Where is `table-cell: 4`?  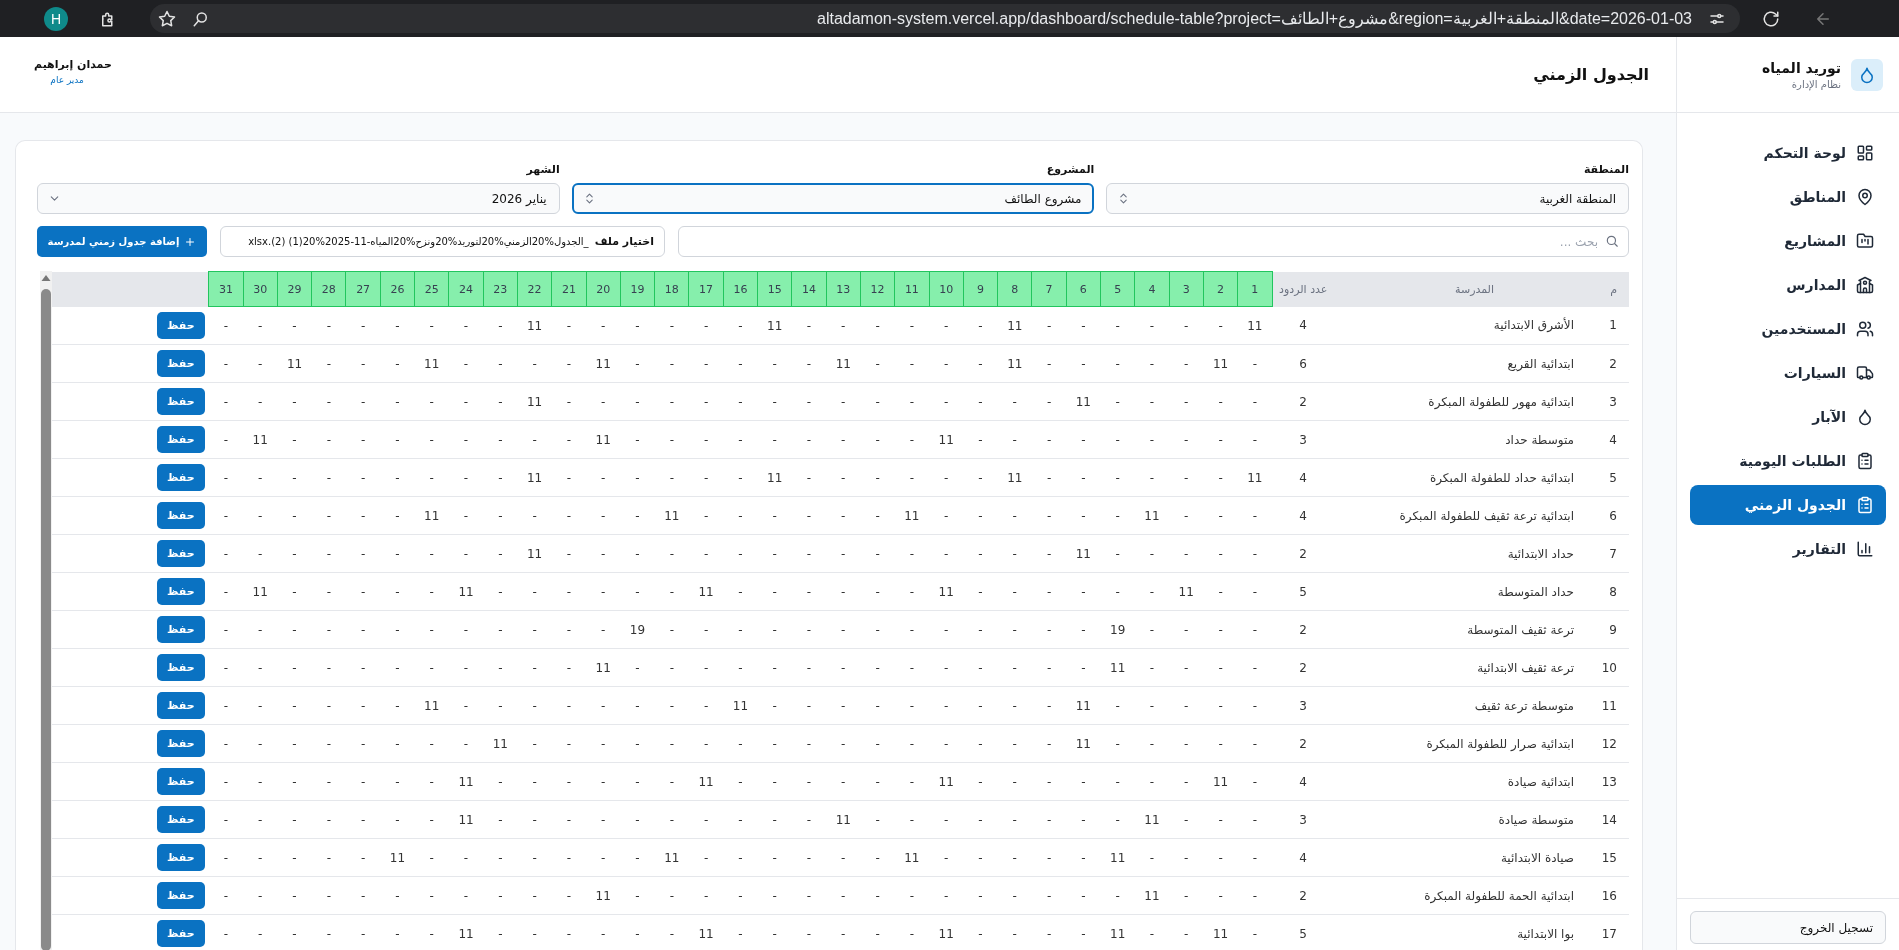
table-cell: 4 is located at coordinates (1303, 477).